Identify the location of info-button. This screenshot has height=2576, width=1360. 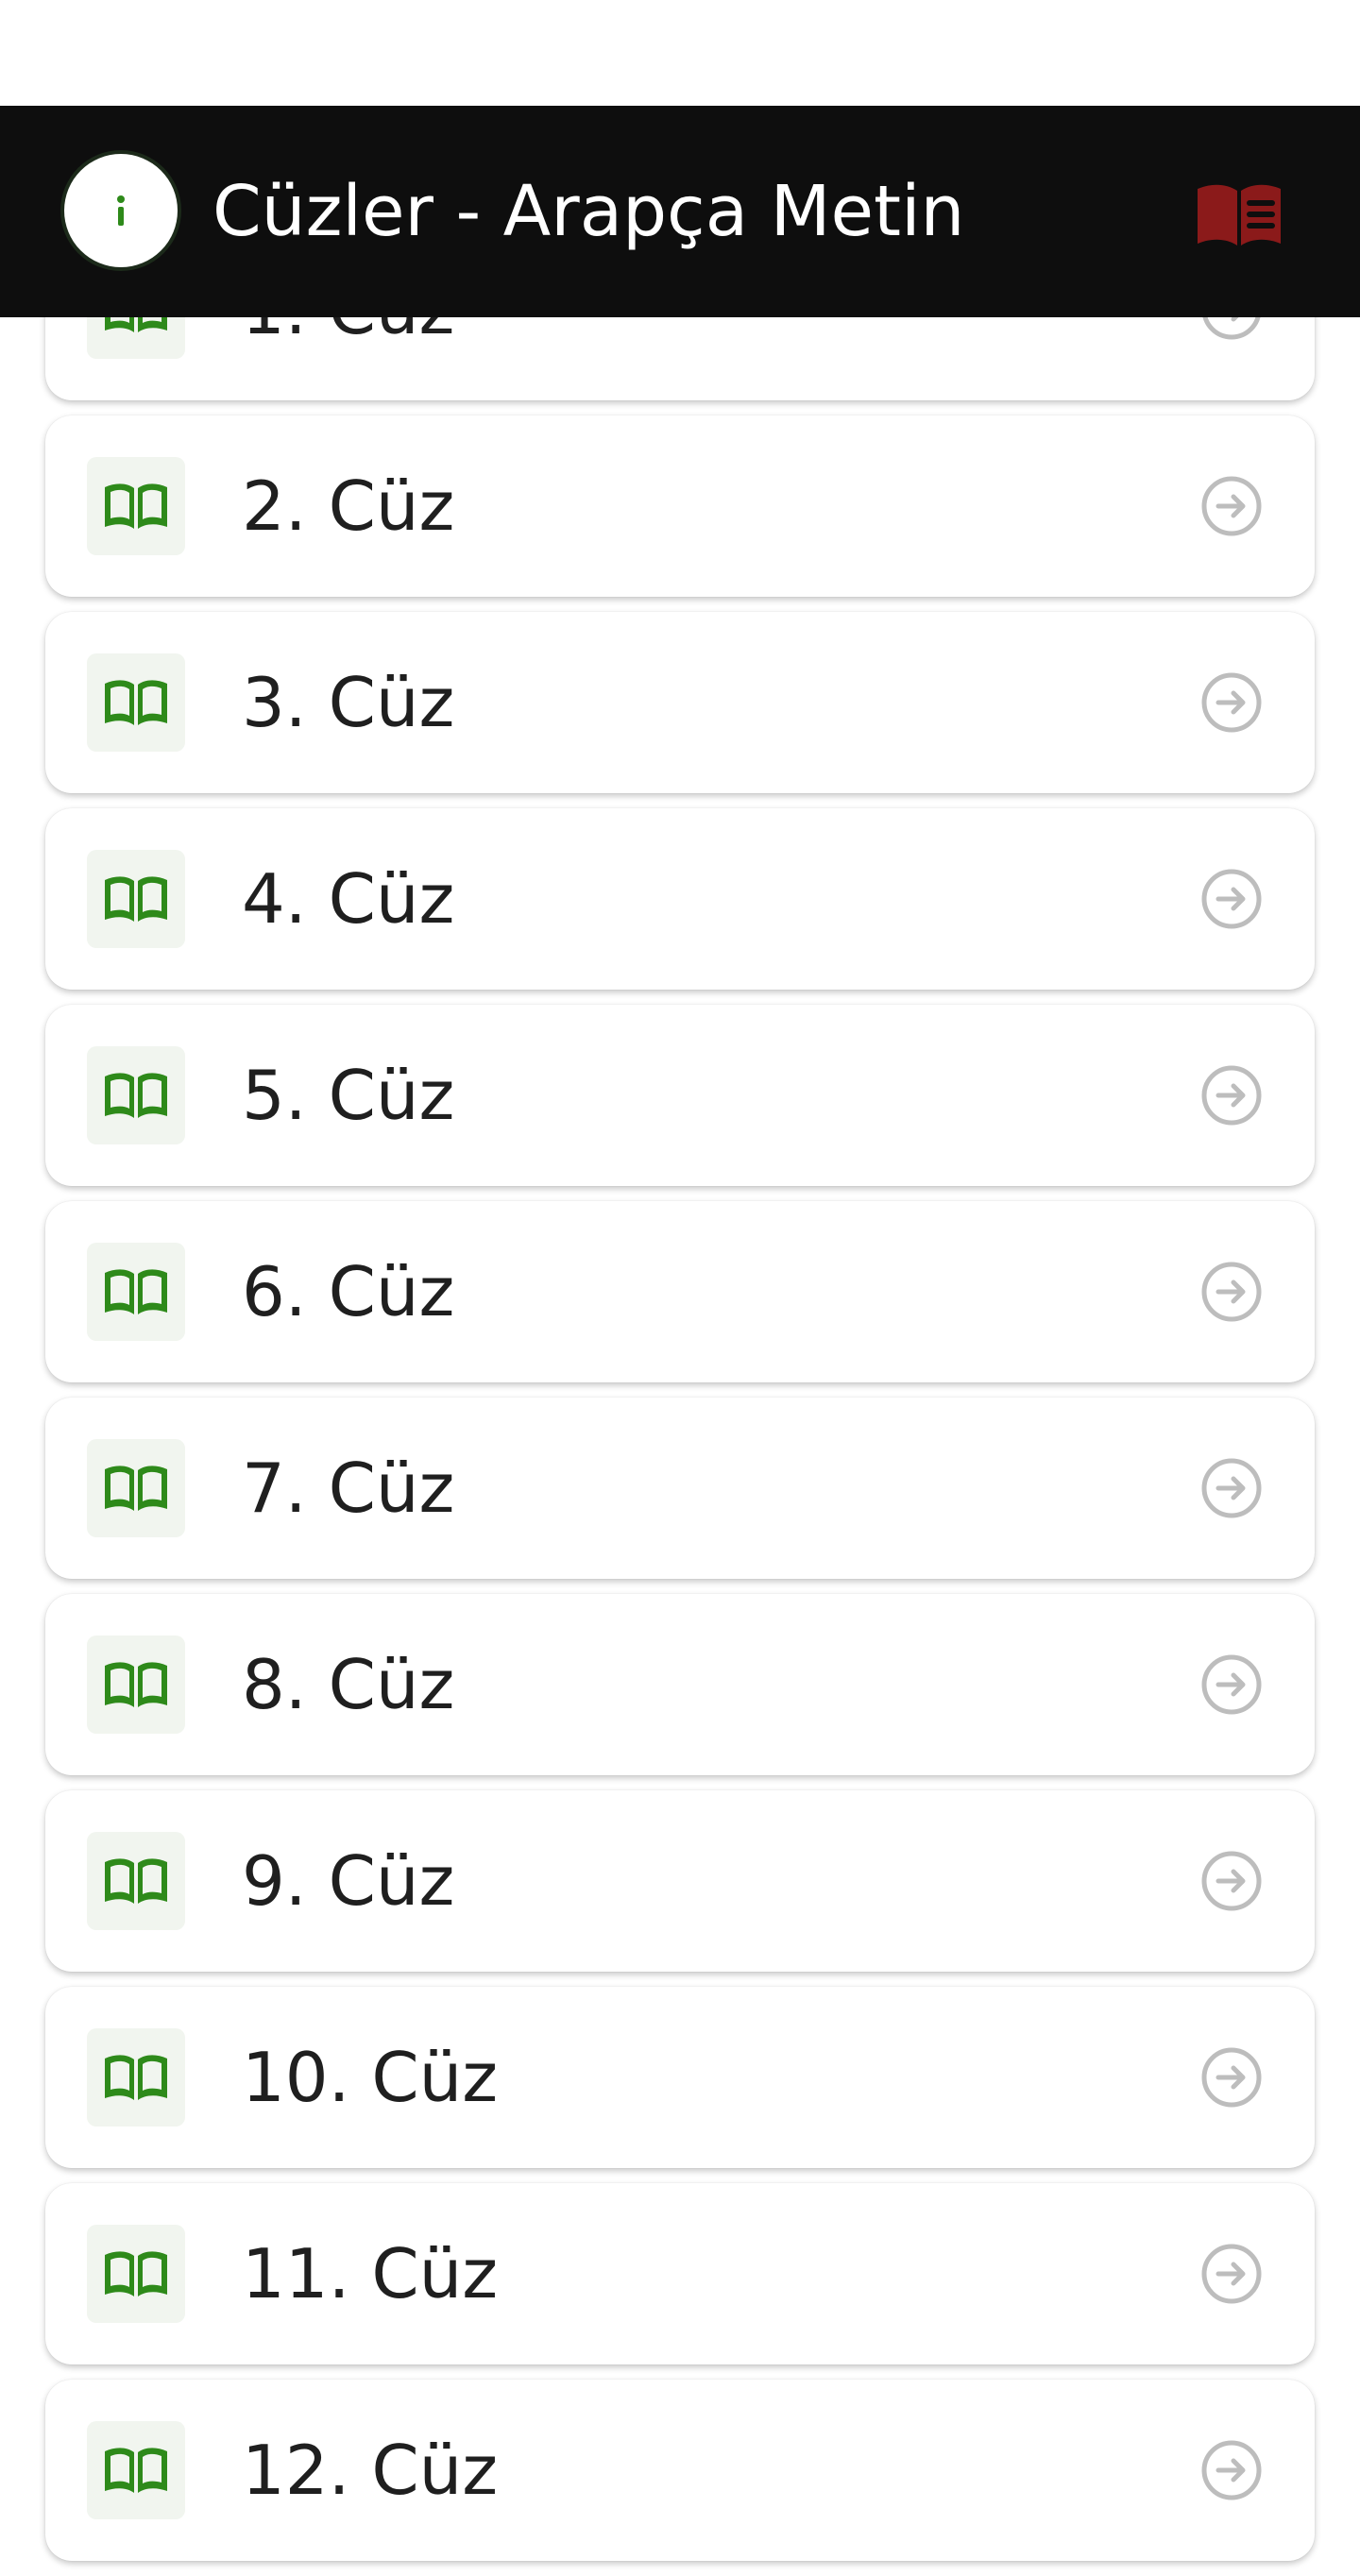
(121, 210).